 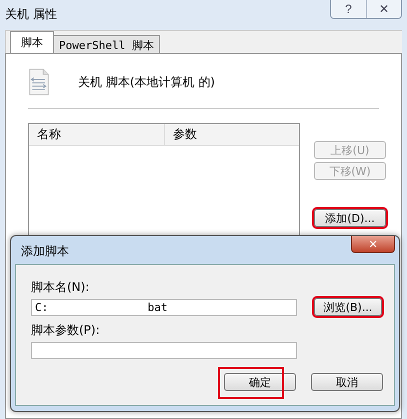 What do you see at coordinates (348, 9) in the screenshot?
I see `help-button: ?` at bounding box center [348, 9].